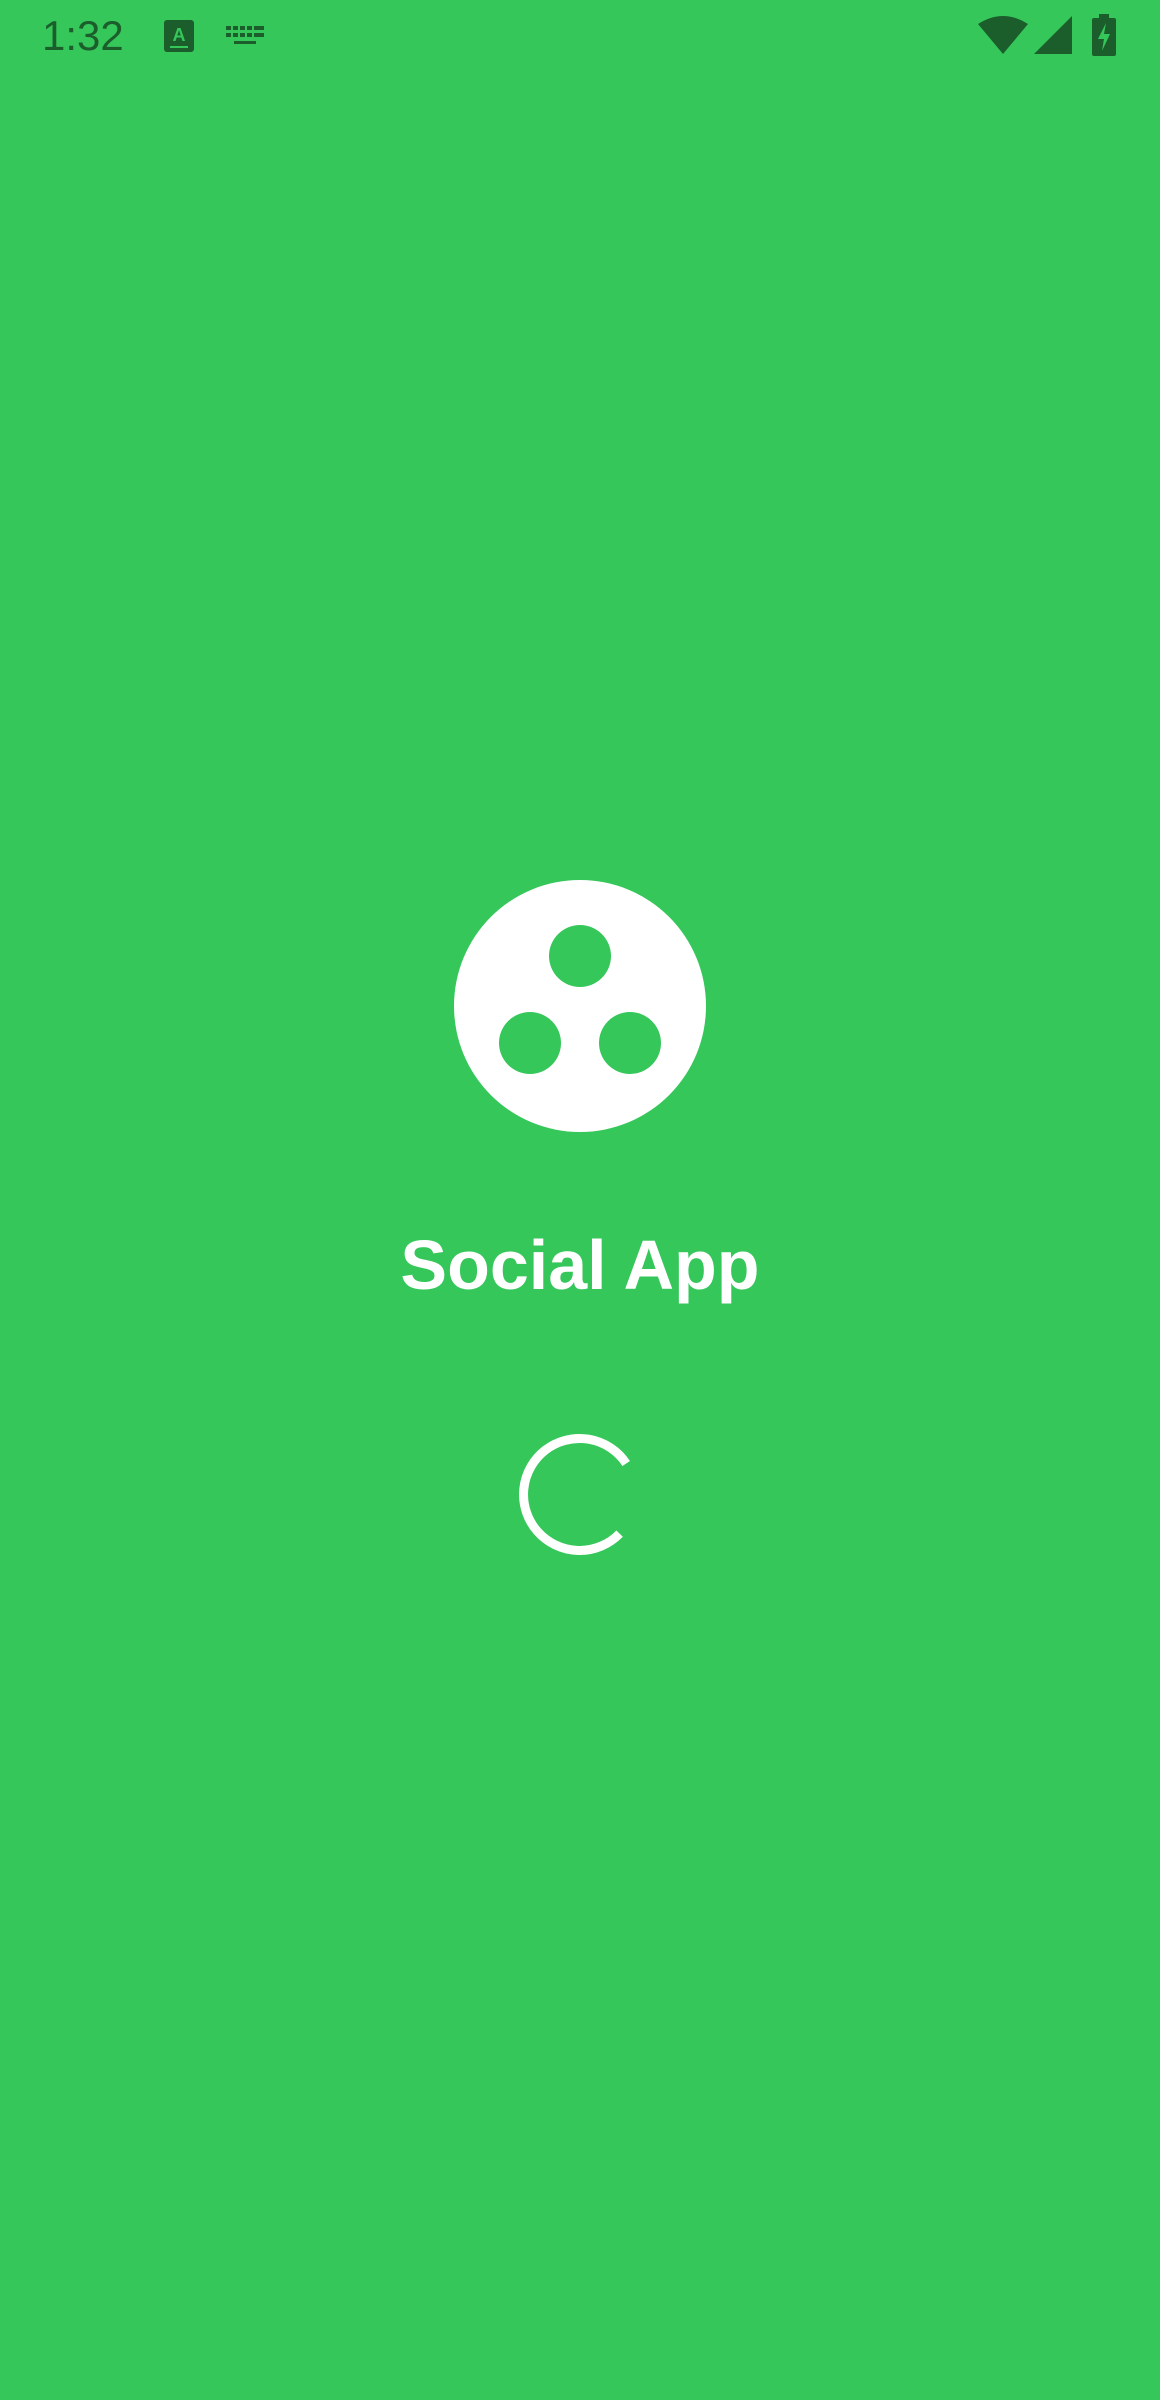 The height and width of the screenshot is (2400, 1160). I want to click on loading-spinner, so click(574, 1494).